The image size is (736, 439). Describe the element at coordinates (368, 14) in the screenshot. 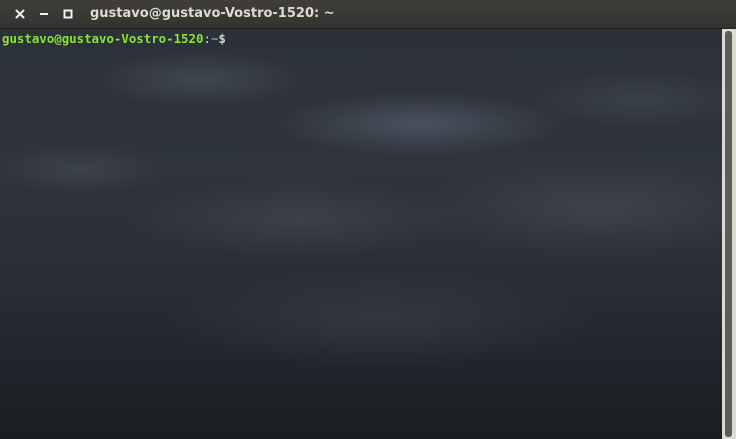

I see `title-bar: gustavo@gustavo-Vostro-1520: ~` at that location.